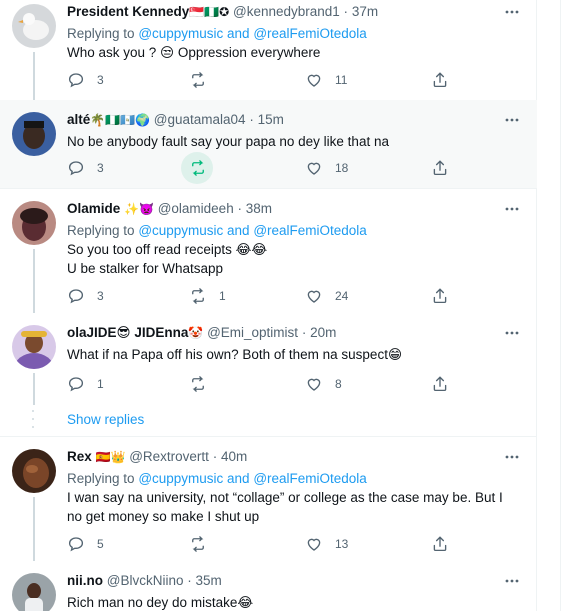  Describe the element at coordinates (342, 296) in the screenshot. I see `like-count: 24` at that location.